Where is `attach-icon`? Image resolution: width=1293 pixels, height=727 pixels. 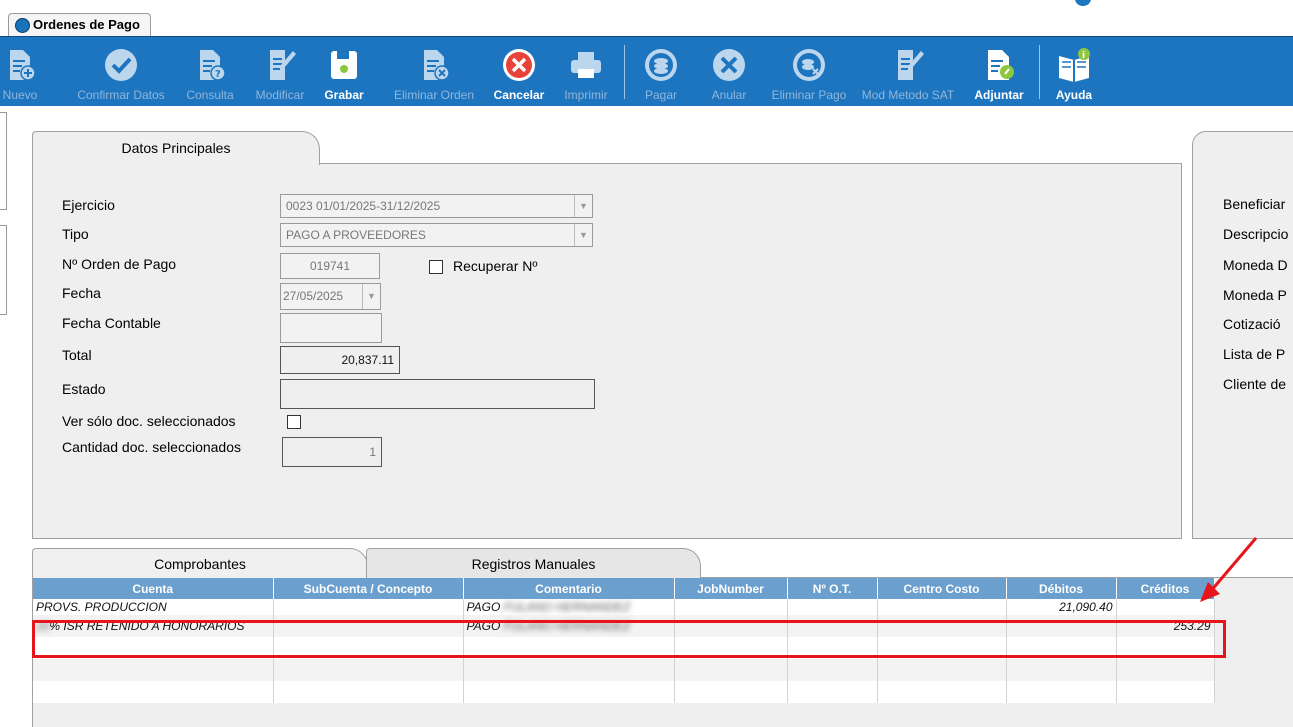 attach-icon is located at coordinates (1001, 65).